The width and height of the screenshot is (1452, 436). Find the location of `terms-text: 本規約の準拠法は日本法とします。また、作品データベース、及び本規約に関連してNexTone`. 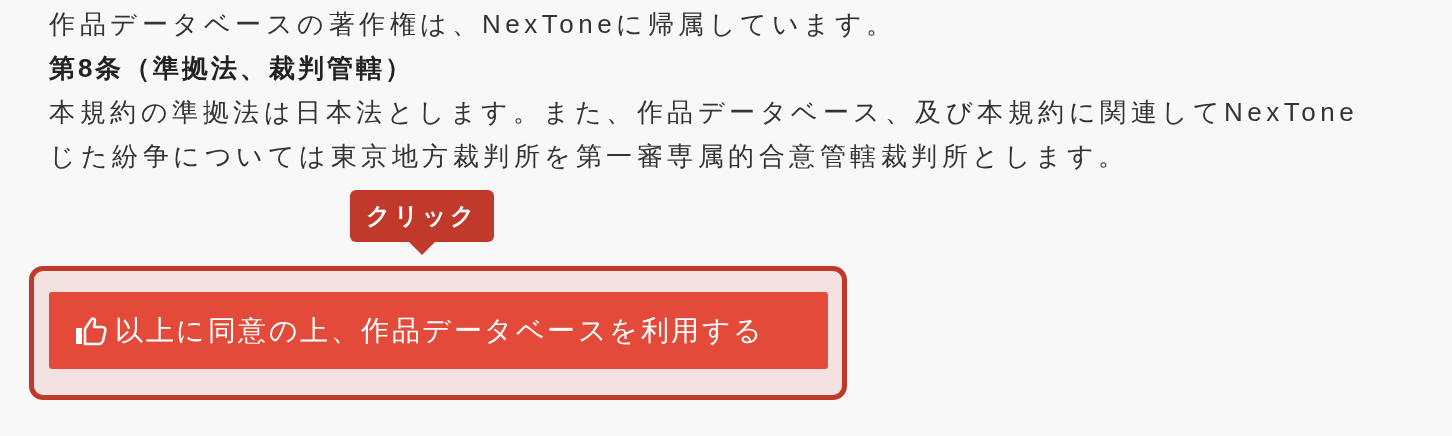

terms-text: 本規約の準拠法は日本法とします。また、作品データベース、及び本規約に関連してNexTone is located at coordinates (704, 112).